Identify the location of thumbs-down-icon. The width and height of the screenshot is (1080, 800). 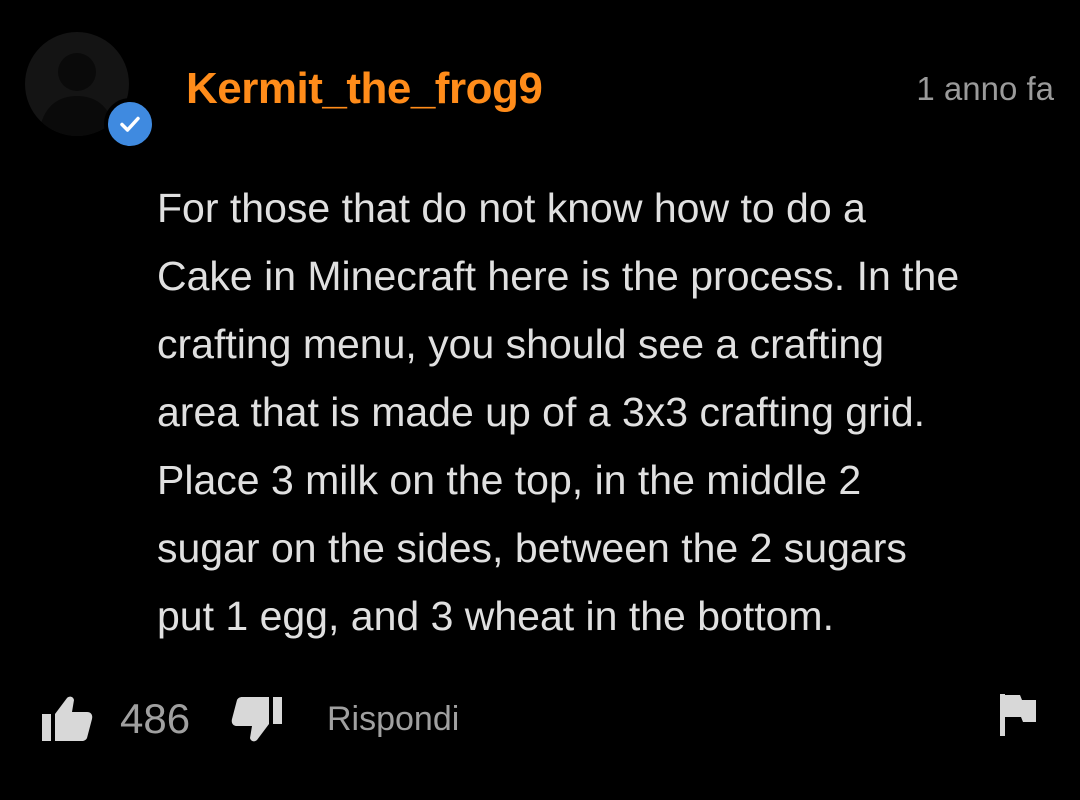
(256, 719).